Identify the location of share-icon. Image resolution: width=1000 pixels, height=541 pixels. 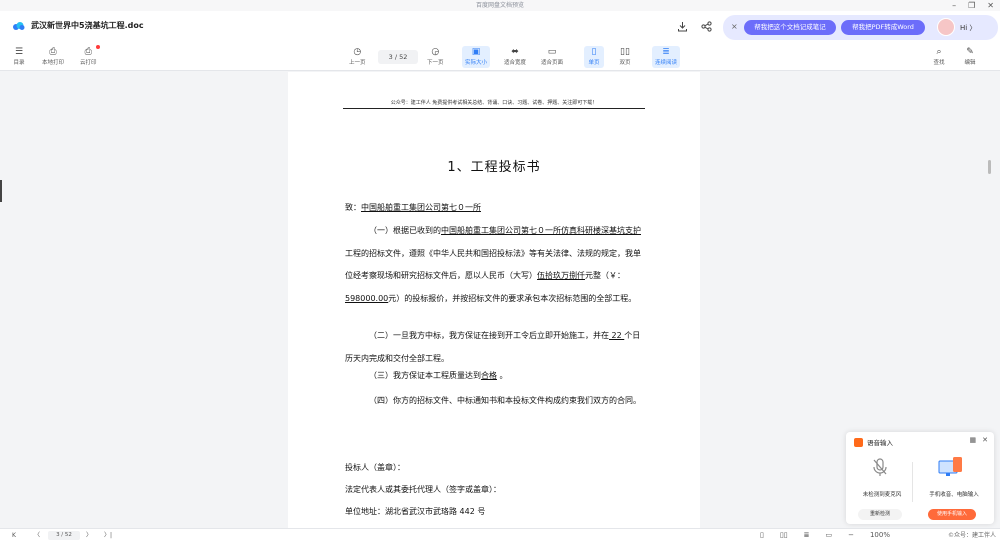
(706, 26).